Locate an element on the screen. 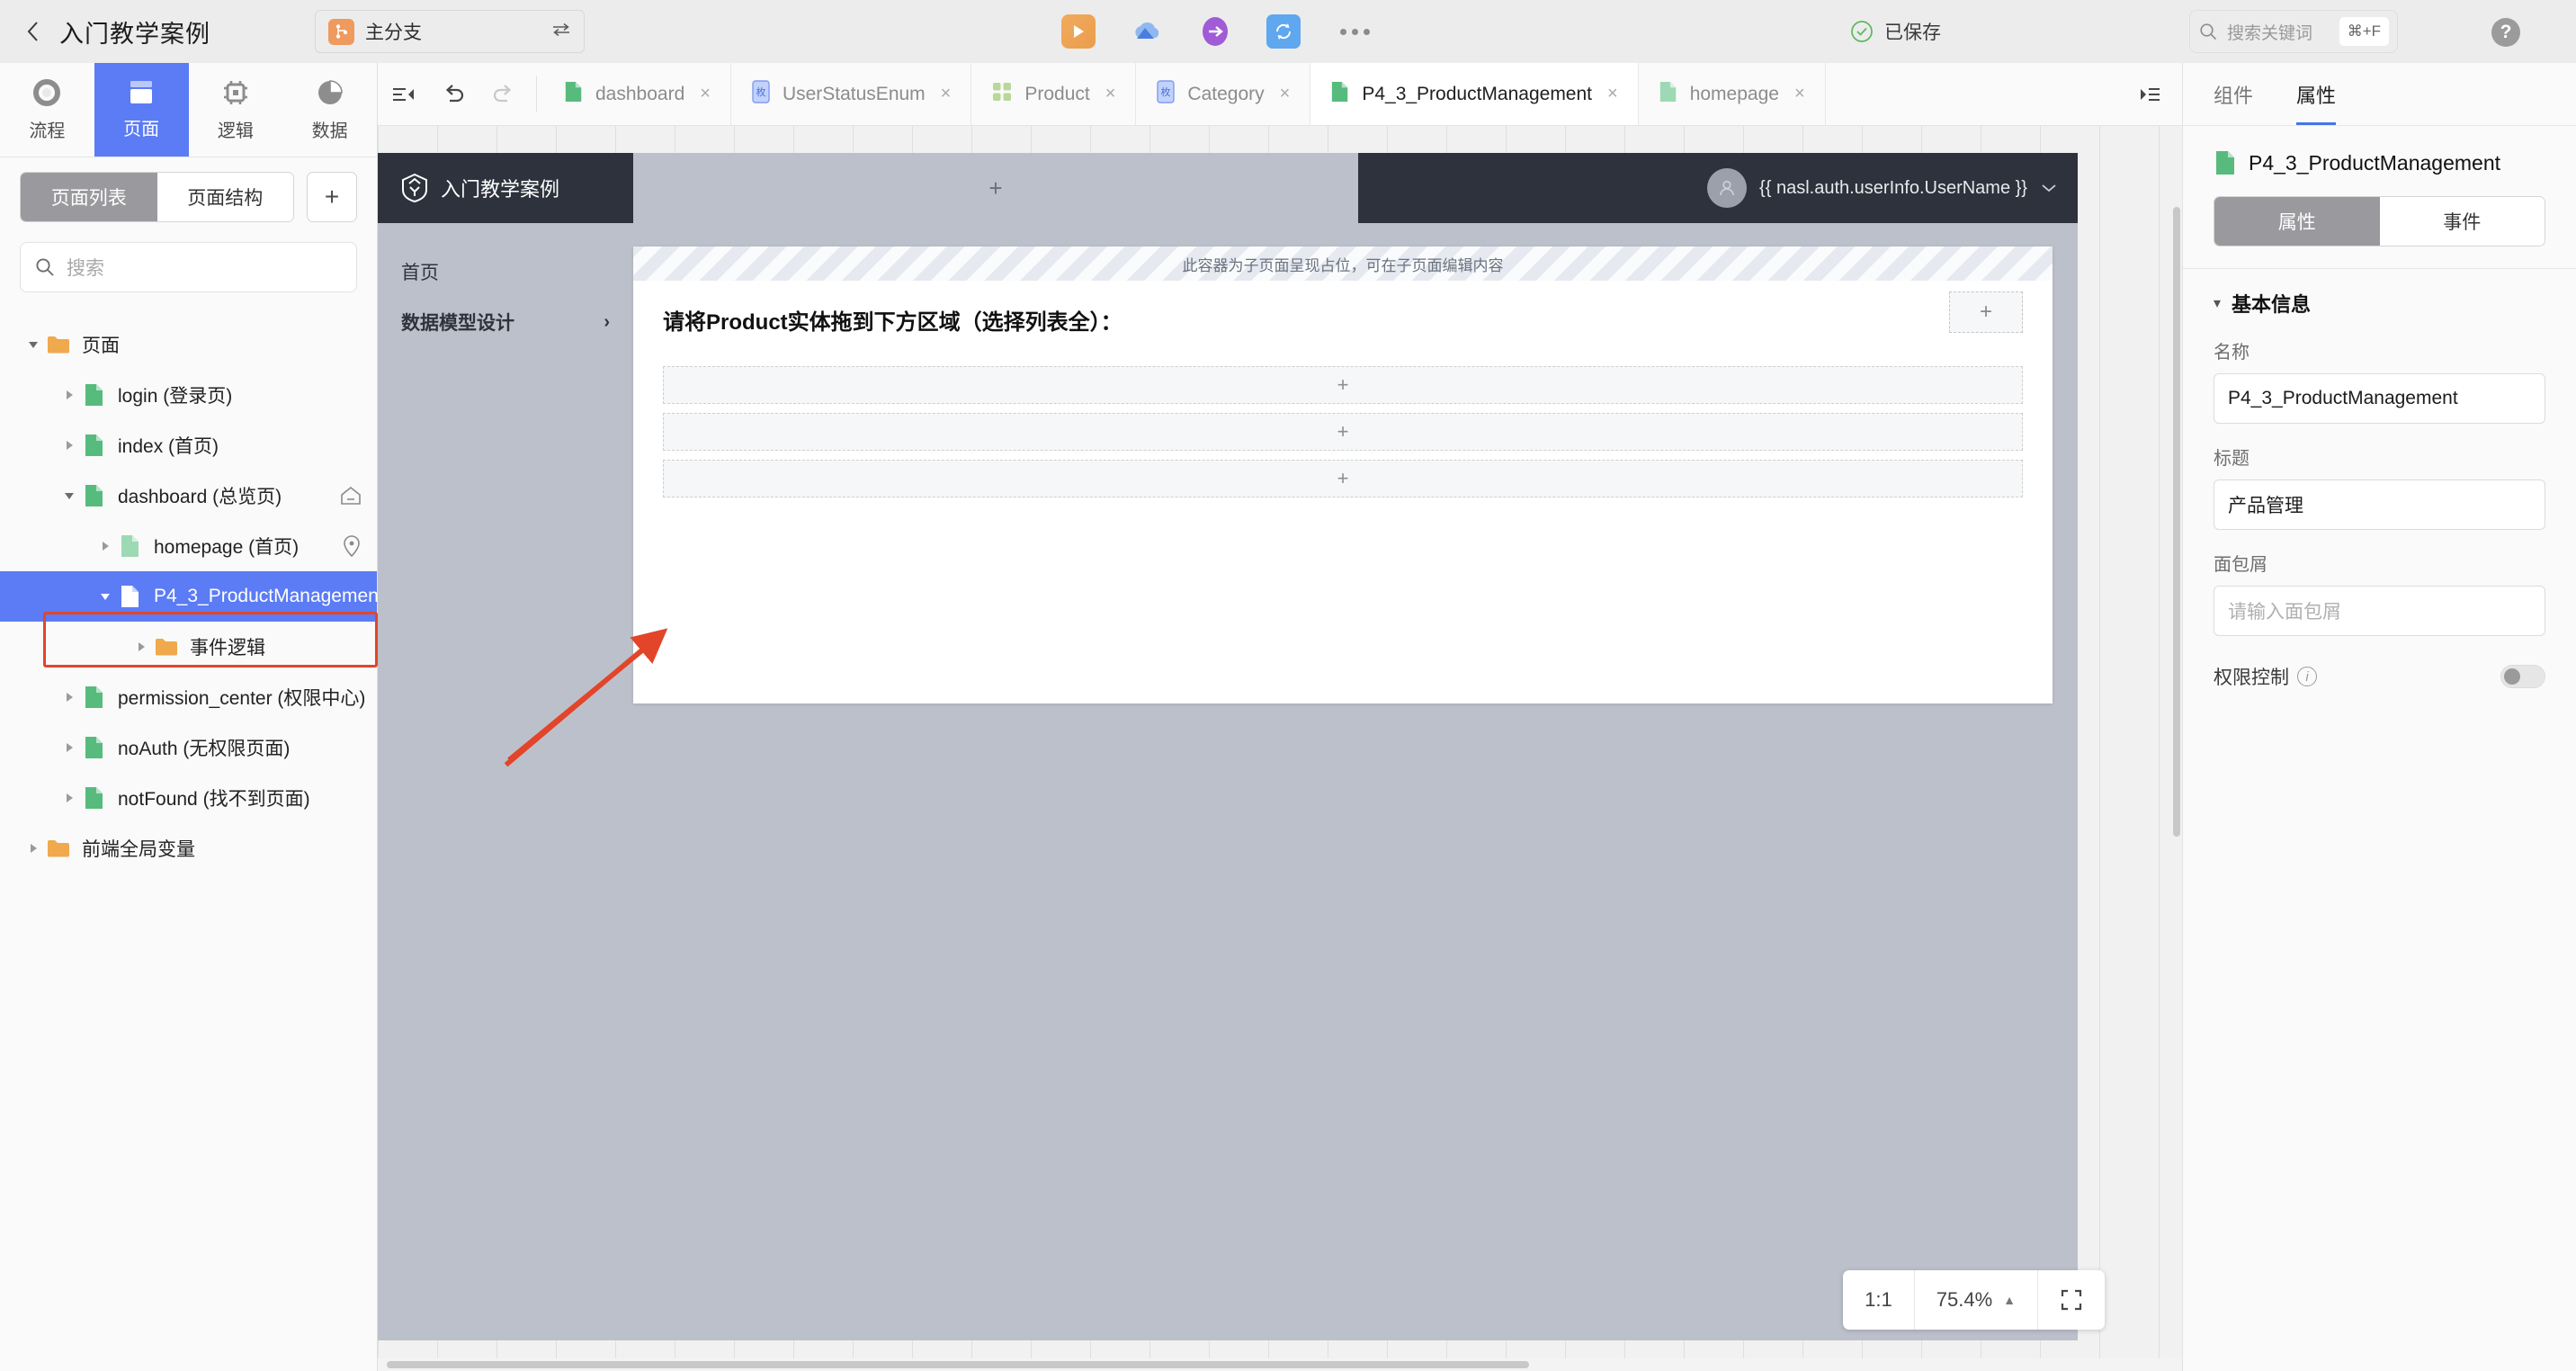 Image resolution: width=2576 pixels, height=1371 pixels. editor-tab-p4_3_productmanagement: P4_3_ProductManagement × is located at coordinates (1474, 94).